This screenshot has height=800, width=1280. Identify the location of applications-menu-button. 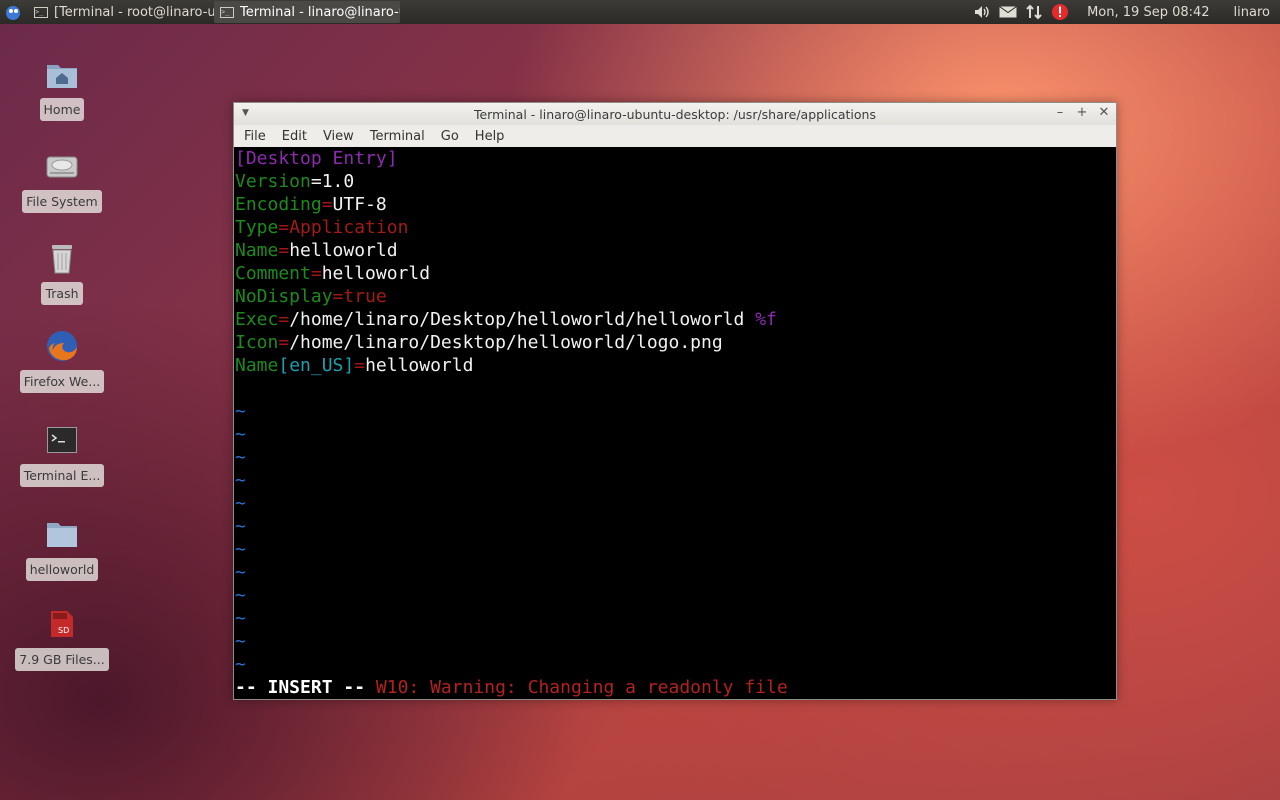
(13, 12).